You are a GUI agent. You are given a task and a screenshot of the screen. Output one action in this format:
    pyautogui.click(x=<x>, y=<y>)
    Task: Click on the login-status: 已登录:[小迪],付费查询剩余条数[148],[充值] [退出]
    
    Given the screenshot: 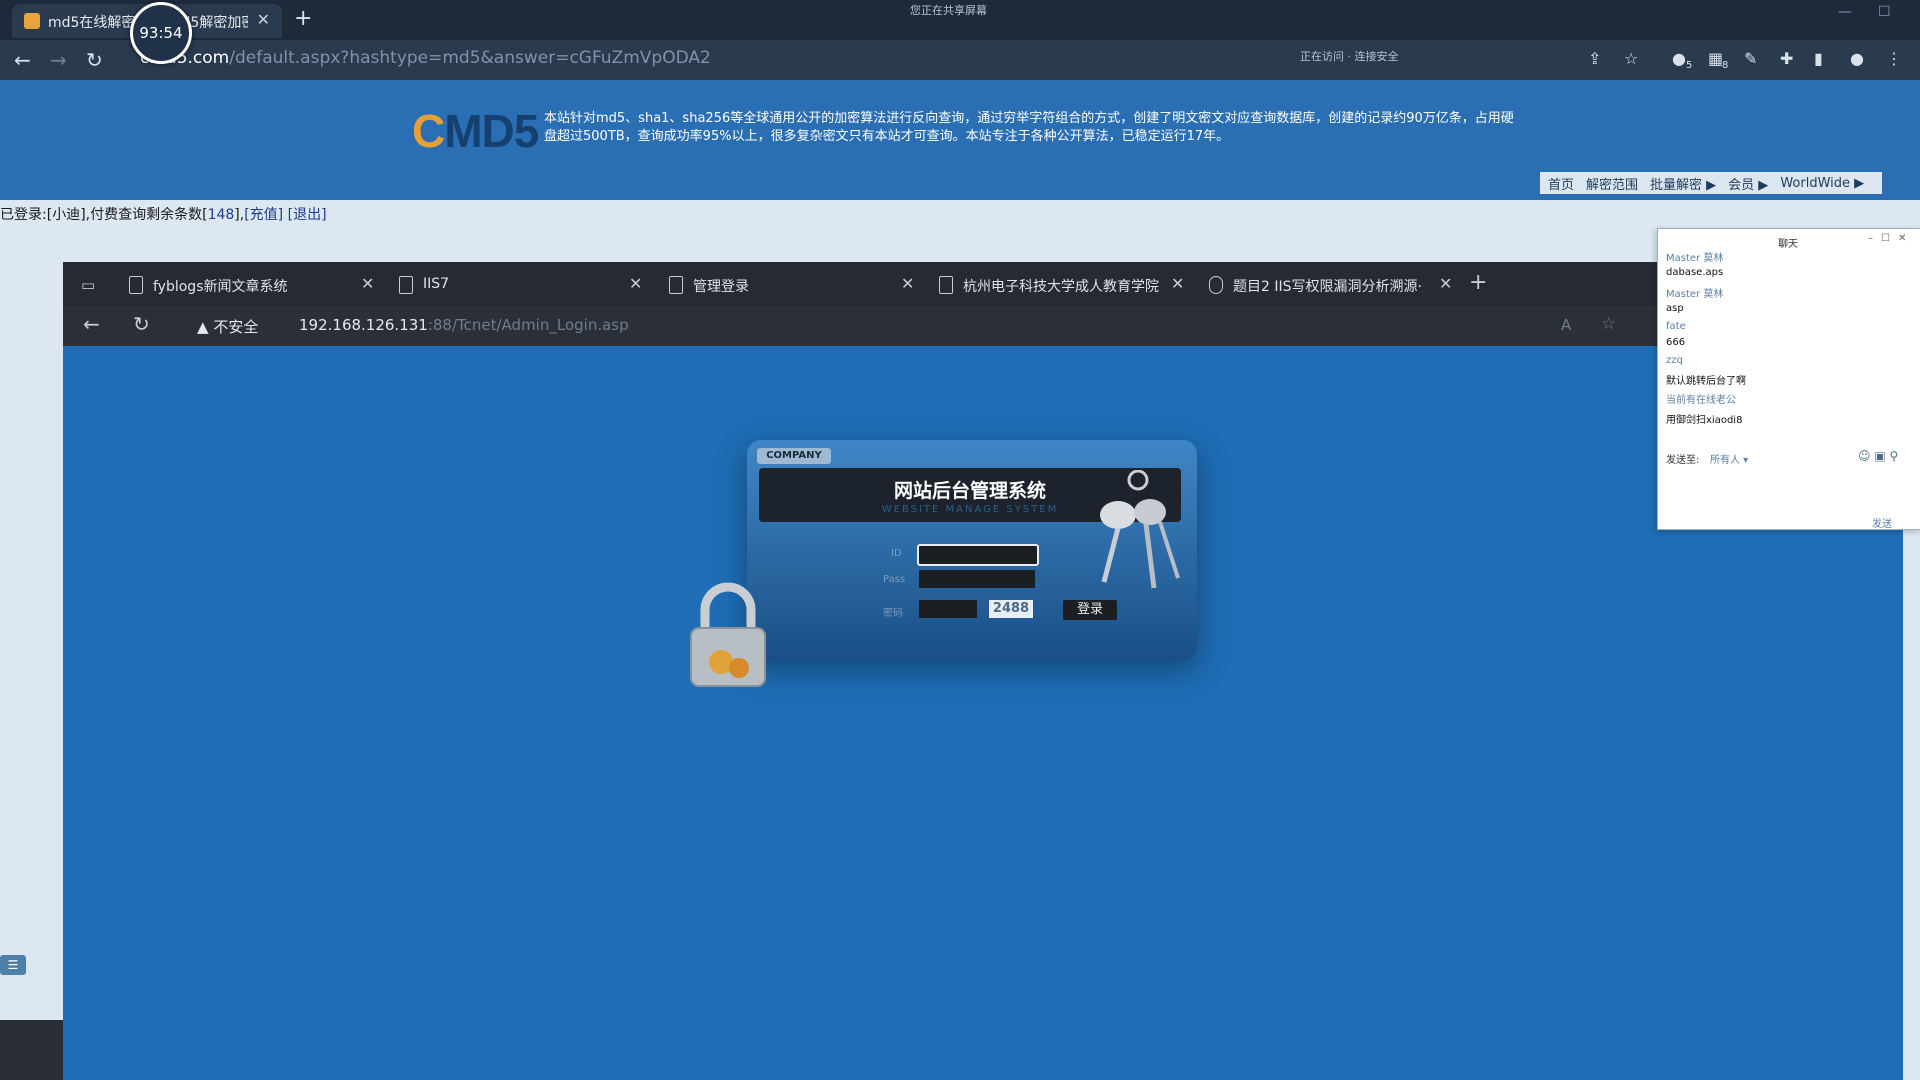 What is the action you would take?
    pyautogui.click(x=163, y=214)
    